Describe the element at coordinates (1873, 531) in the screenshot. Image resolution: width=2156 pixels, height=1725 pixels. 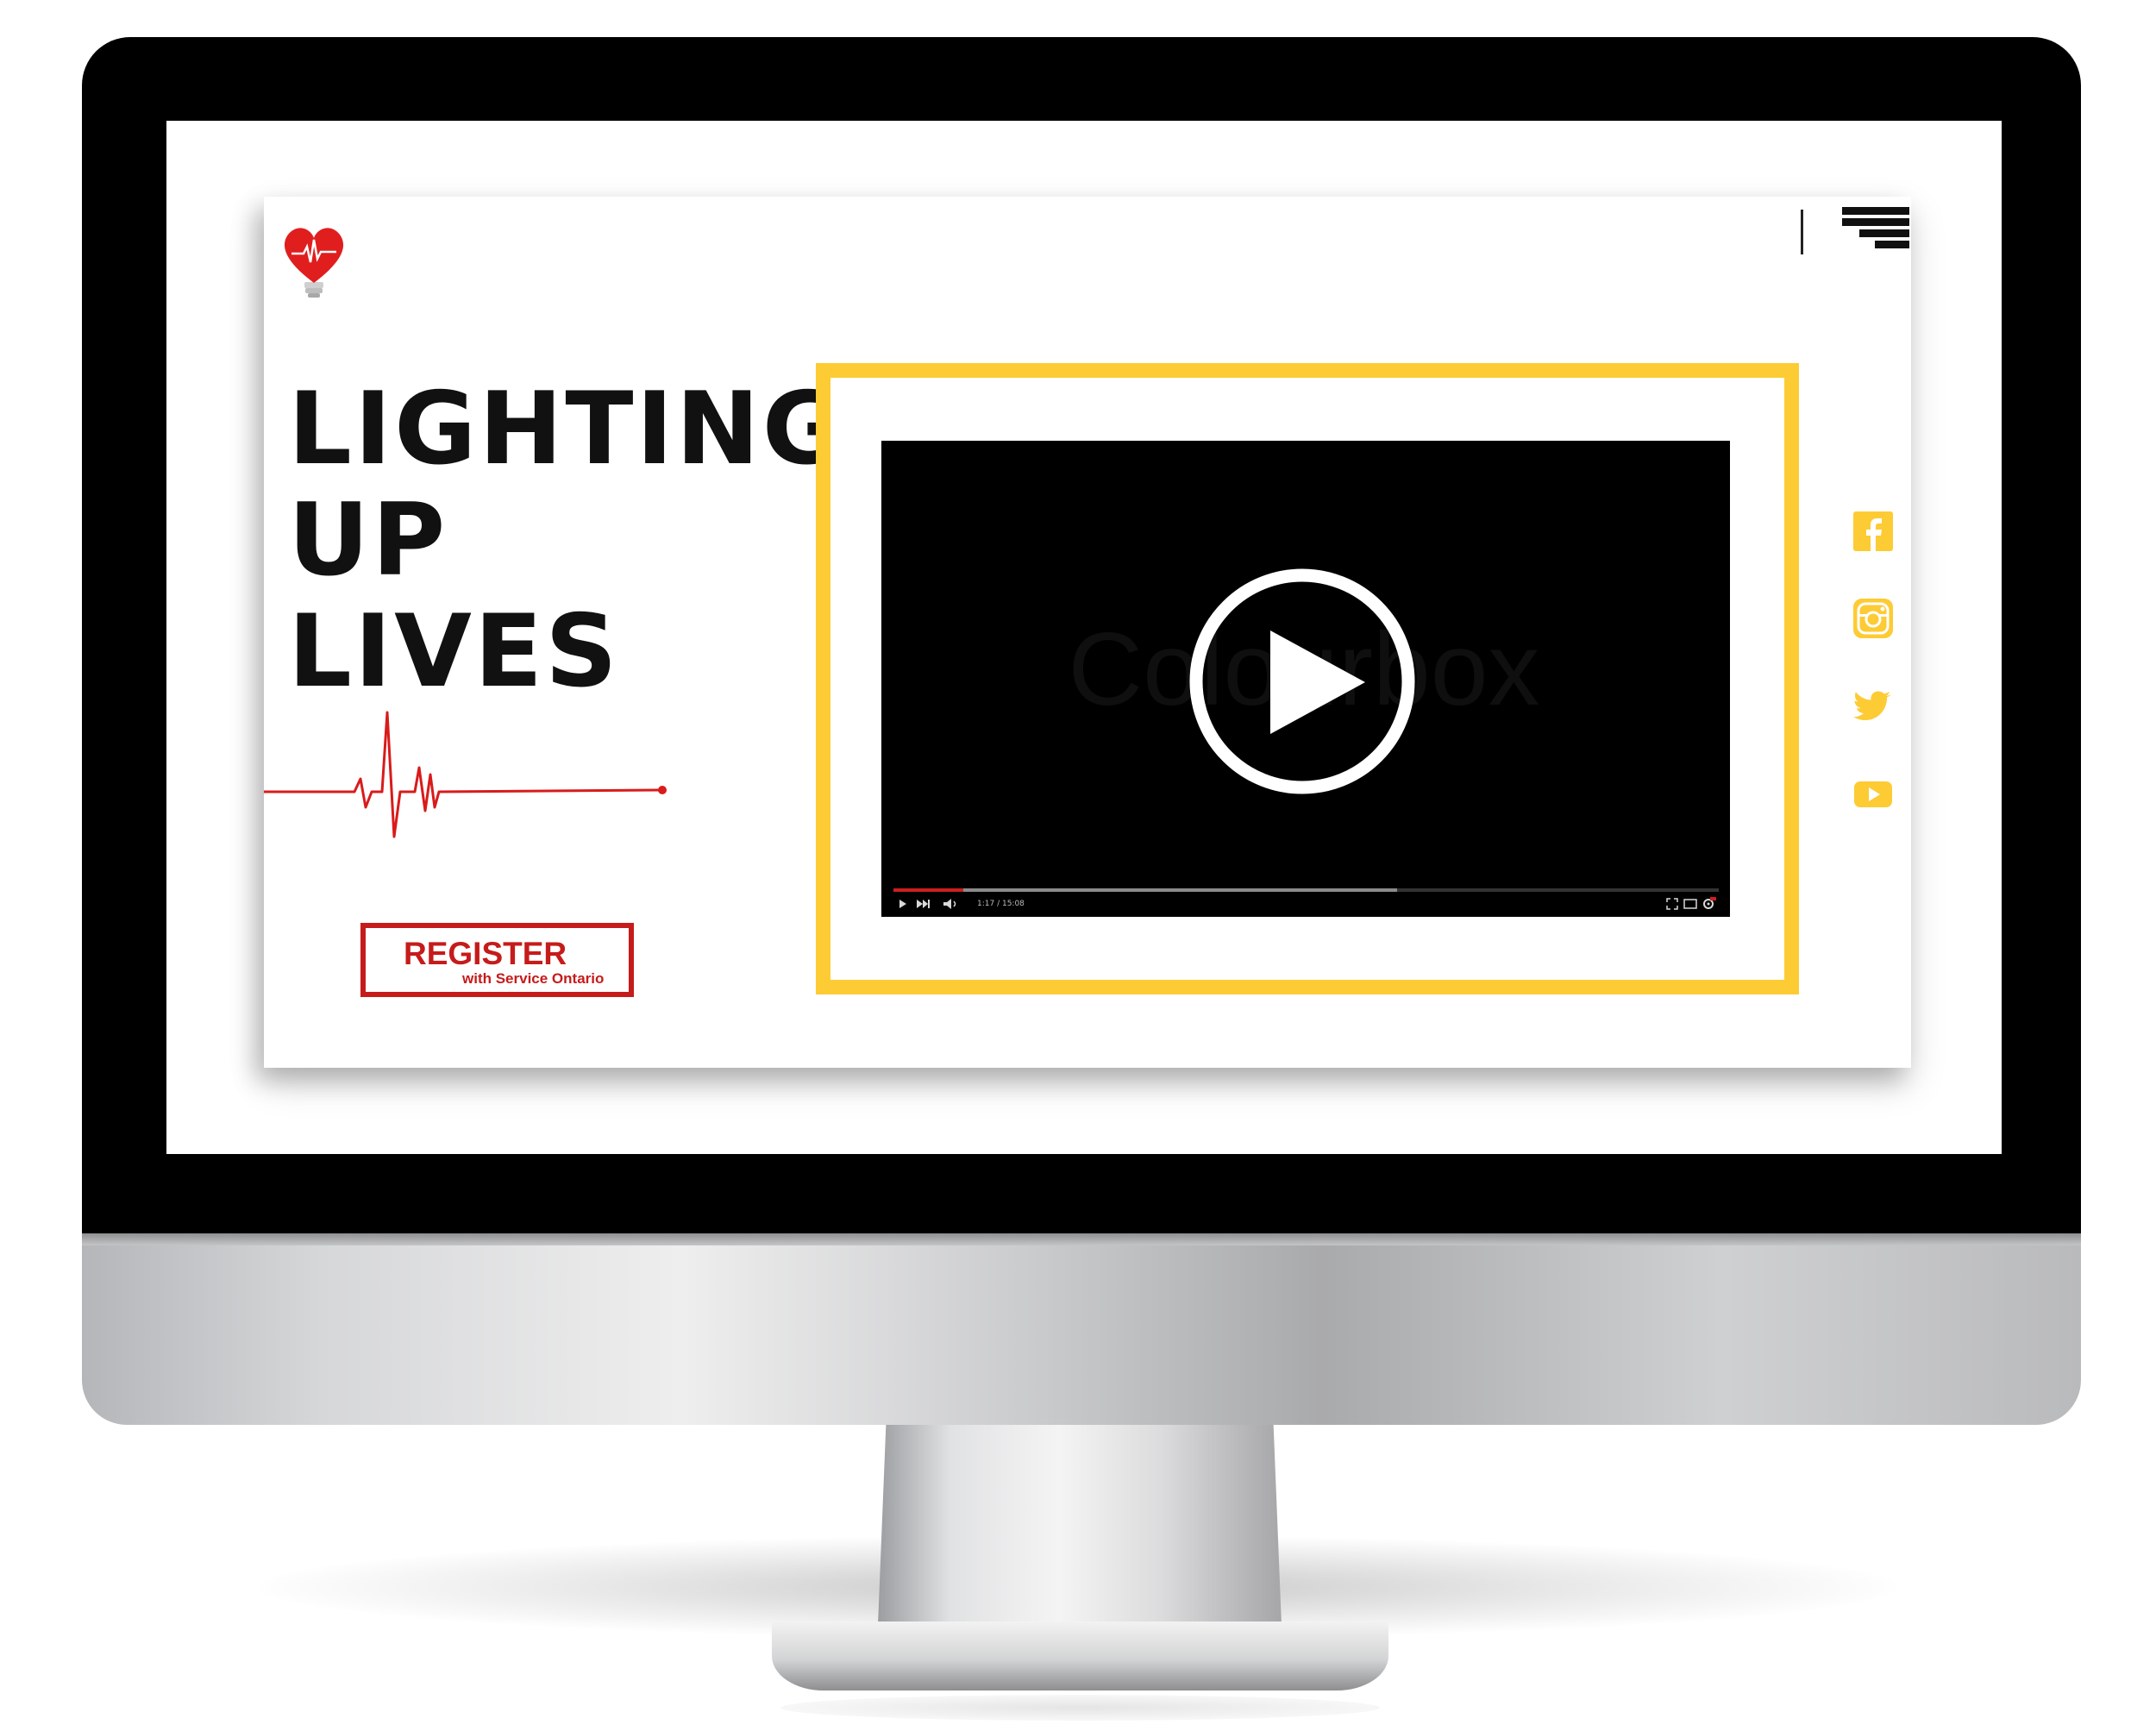
I see `facebook-icon` at that location.